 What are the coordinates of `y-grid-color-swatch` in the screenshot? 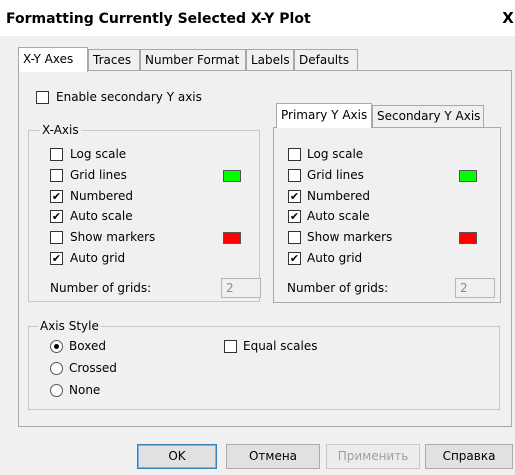 It's located at (468, 176).